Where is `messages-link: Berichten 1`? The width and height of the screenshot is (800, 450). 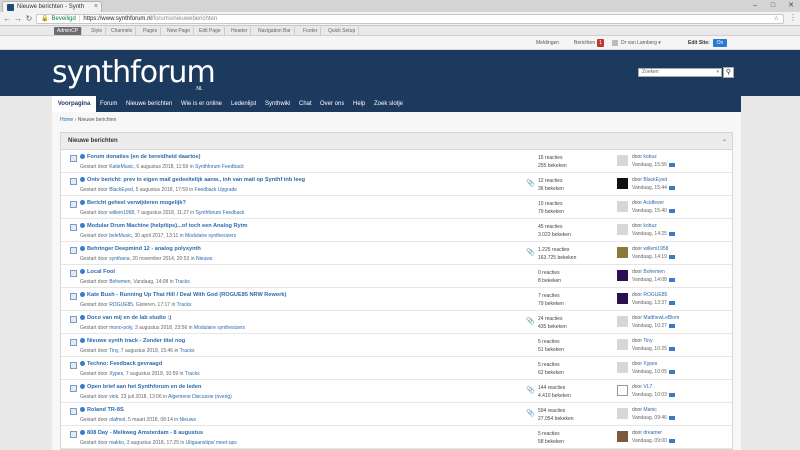 messages-link: Berichten 1 is located at coordinates (589, 43).